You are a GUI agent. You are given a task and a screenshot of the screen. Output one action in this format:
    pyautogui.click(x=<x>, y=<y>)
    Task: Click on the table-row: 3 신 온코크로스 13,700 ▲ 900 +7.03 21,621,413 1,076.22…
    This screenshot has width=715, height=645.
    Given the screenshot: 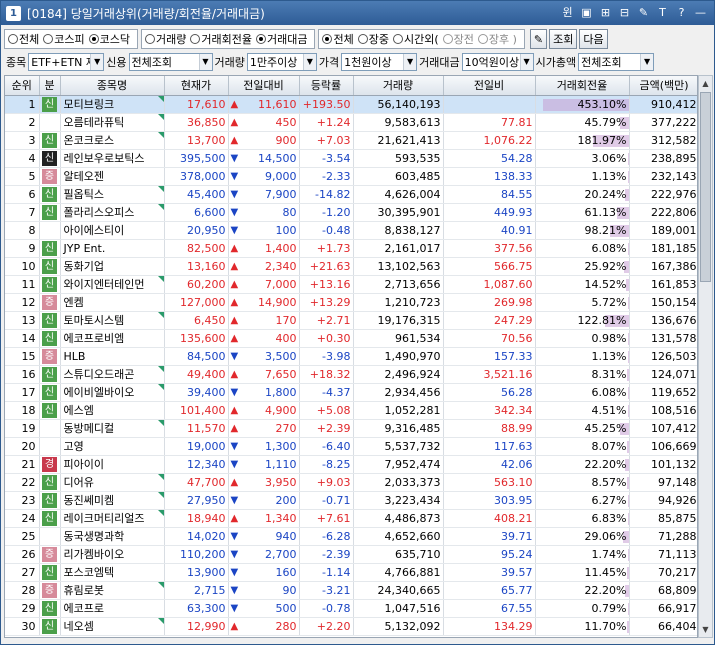 What is the action you would take?
    pyautogui.click(x=351, y=140)
    